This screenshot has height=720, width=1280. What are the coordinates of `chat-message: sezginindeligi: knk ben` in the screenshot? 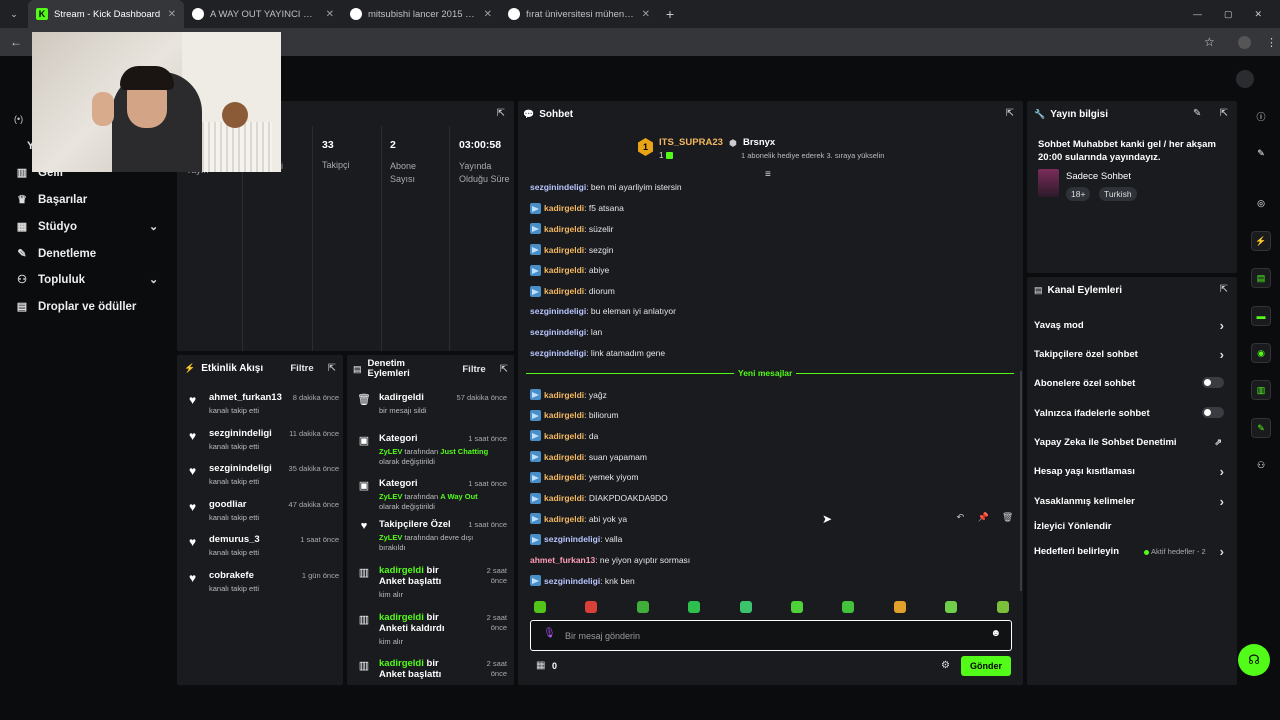 It's located at (582, 581).